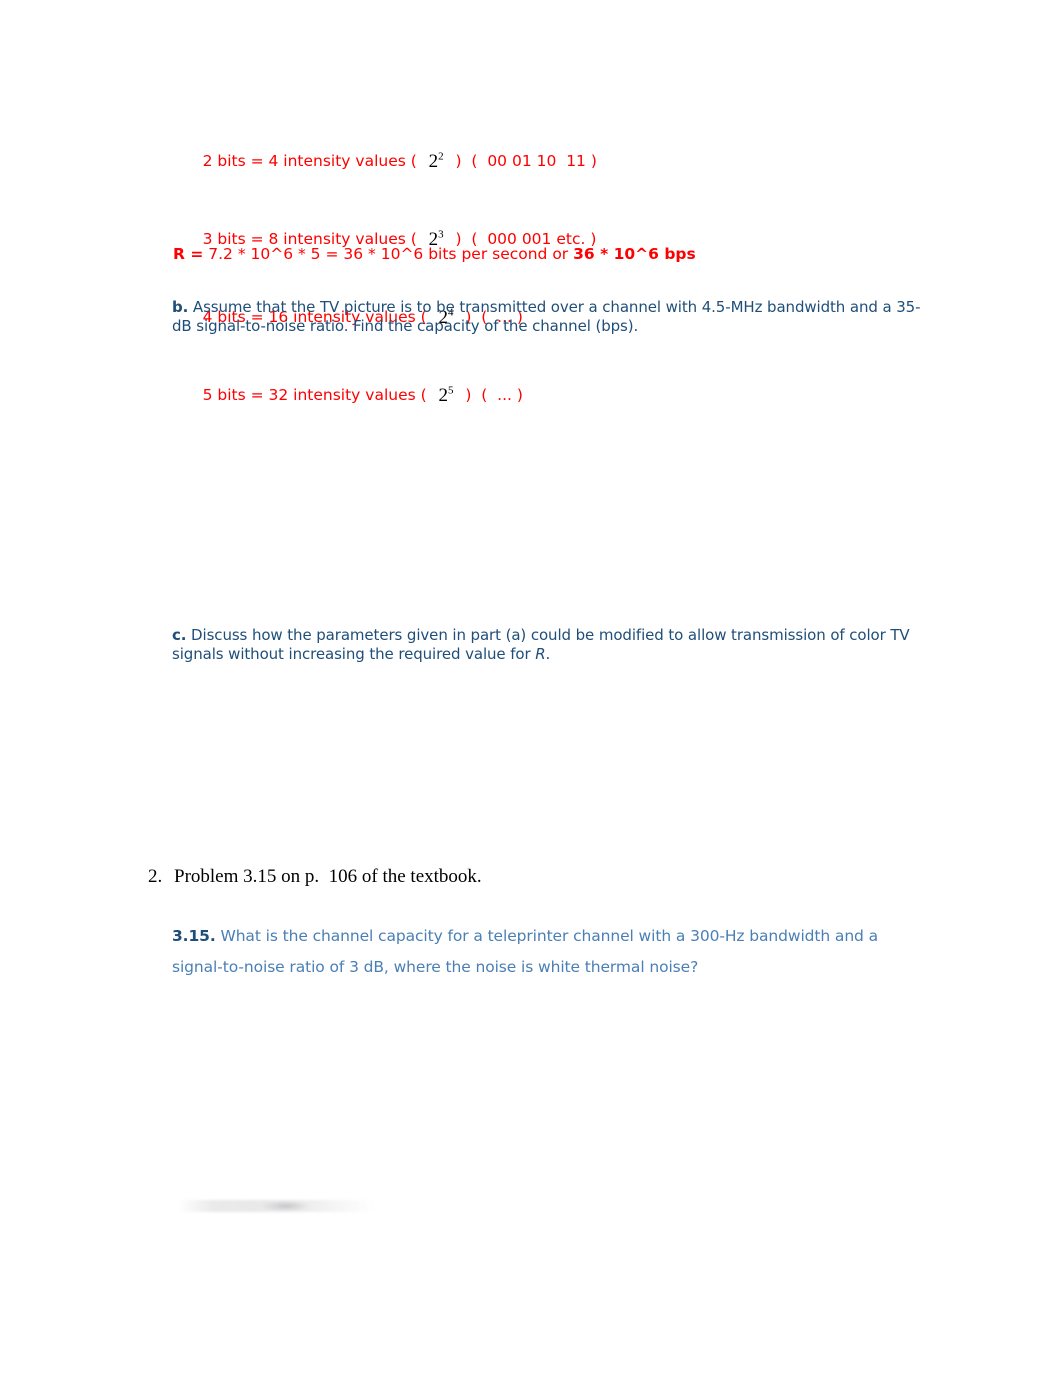 This screenshot has height=1376, width=1062. Describe the element at coordinates (179, 635) in the screenshot. I see `part-c-label: c.` at that location.